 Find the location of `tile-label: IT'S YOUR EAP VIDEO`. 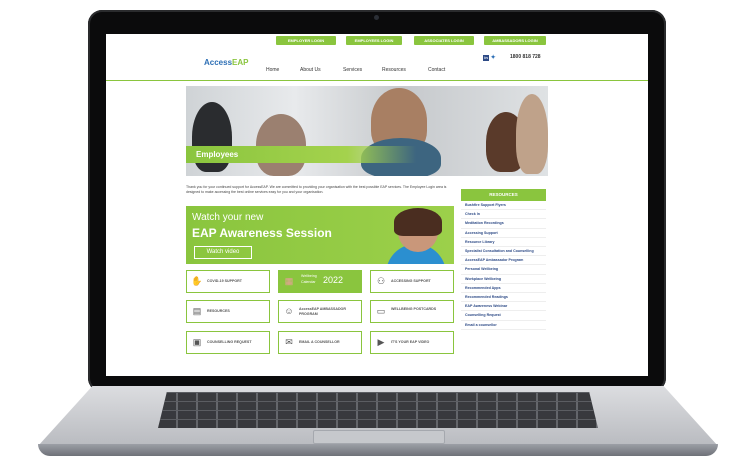

tile-label: IT'S YOUR EAP VIDEO is located at coordinates (410, 342).